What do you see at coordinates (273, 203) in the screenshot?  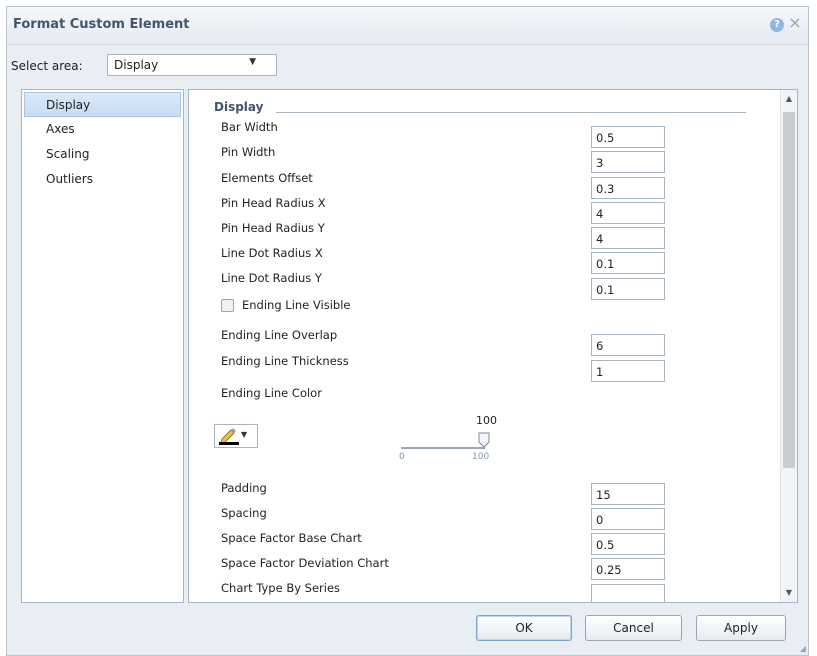 I see `pin-head-radius-x-label: Pin Head Radius X` at bounding box center [273, 203].